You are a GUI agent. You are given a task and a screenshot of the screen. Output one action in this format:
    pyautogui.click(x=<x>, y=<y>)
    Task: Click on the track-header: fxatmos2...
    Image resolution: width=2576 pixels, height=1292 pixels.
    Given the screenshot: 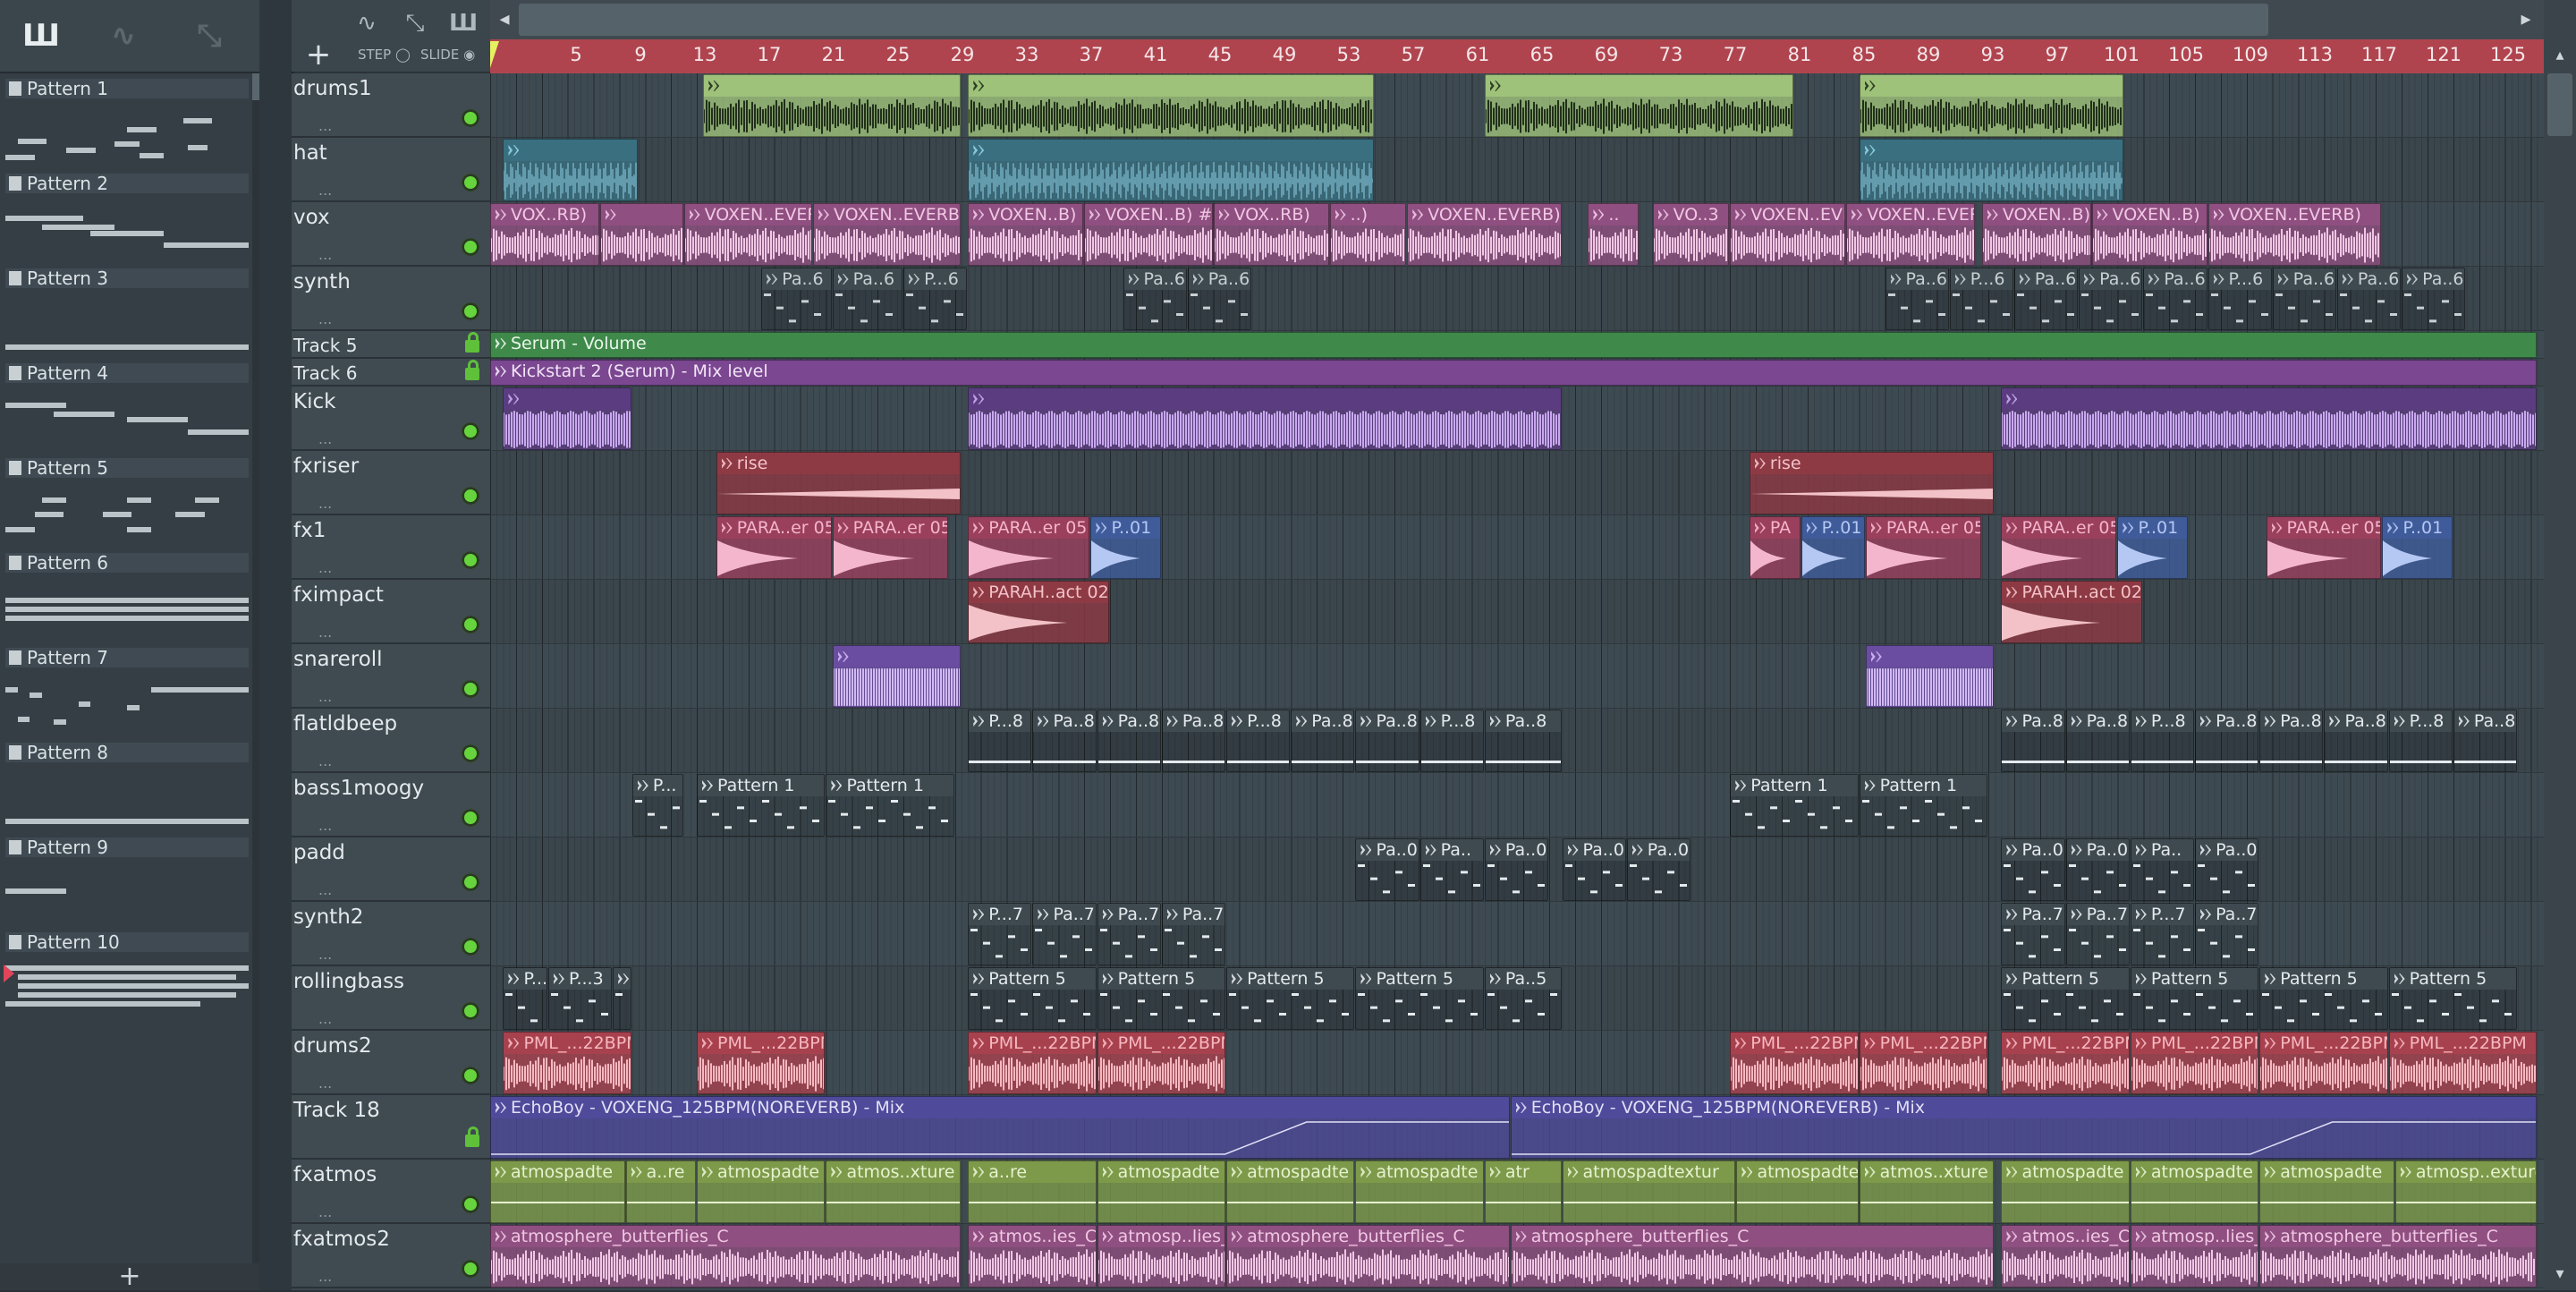 What is the action you would take?
    pyautogui.click(x=391, y=1256)
    